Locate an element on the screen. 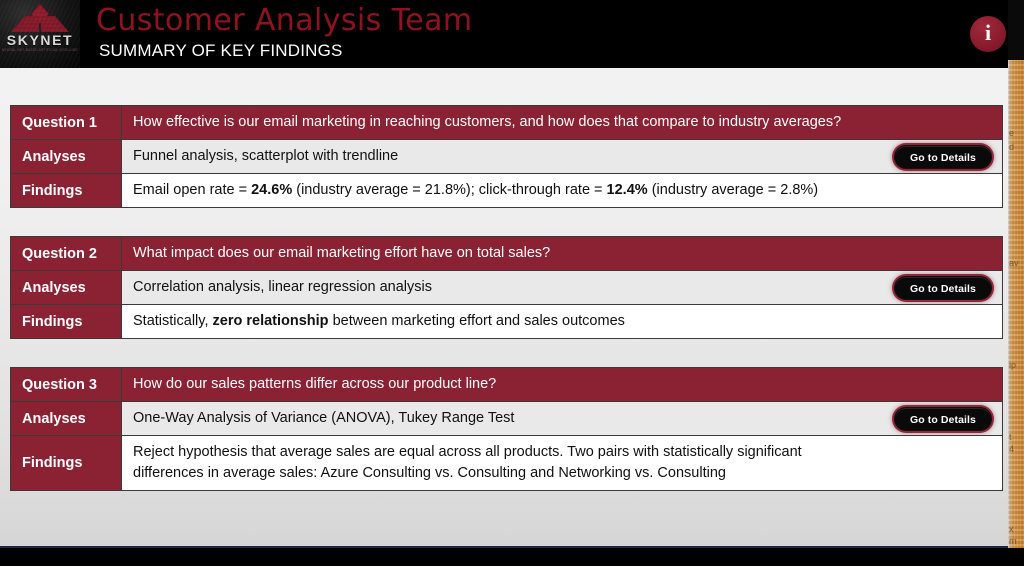 The width and height of the screenshot is (1024, 566). panel-text-fragment: d is located at coordinates (1012, 147).